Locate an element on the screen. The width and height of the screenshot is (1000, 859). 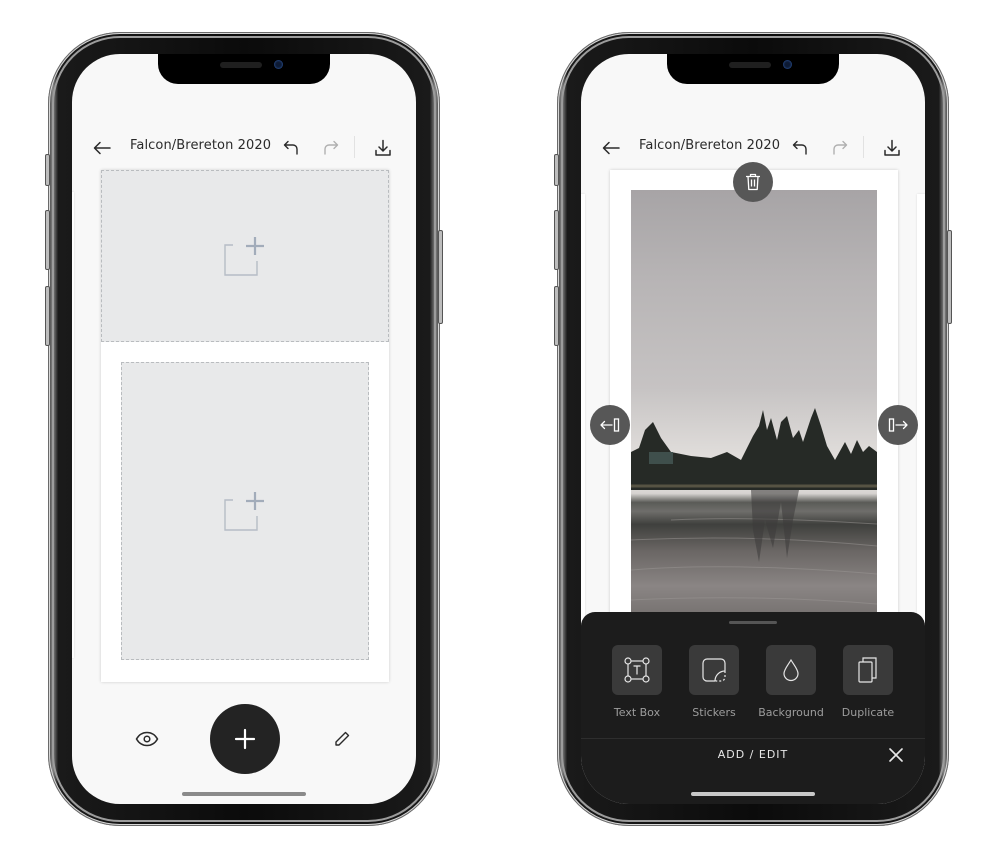
plus-icon is located at coordinates (245, 739).